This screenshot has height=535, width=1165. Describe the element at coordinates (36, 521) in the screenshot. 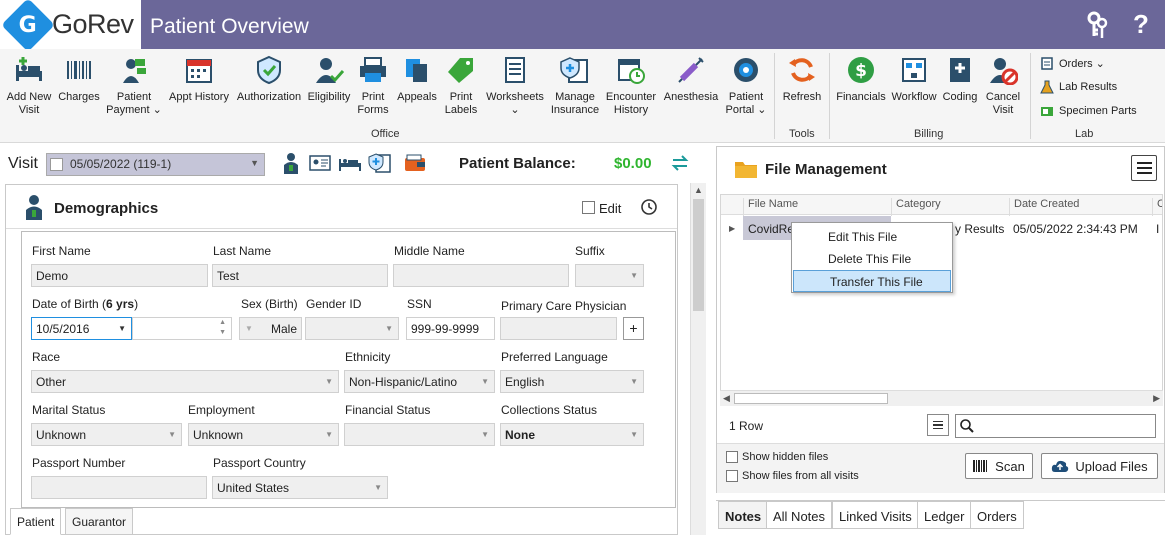

I see `tab-patient: Patient` at that location.